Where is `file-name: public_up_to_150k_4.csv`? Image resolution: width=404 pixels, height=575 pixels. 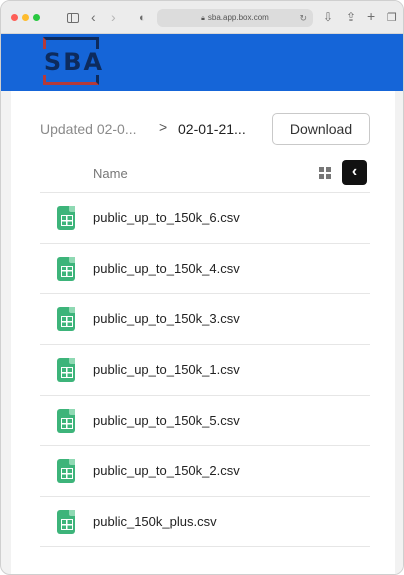 file-name: public_up_to_150k_4.csv is located at coordinates (166, 269).